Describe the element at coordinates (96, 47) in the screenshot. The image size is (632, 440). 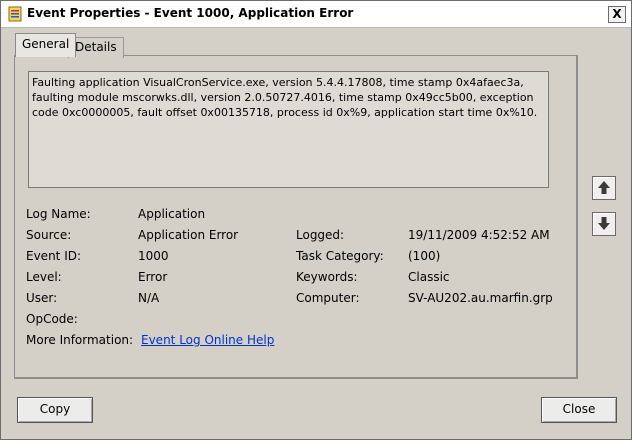
I see `tab-details: Details` at that location.